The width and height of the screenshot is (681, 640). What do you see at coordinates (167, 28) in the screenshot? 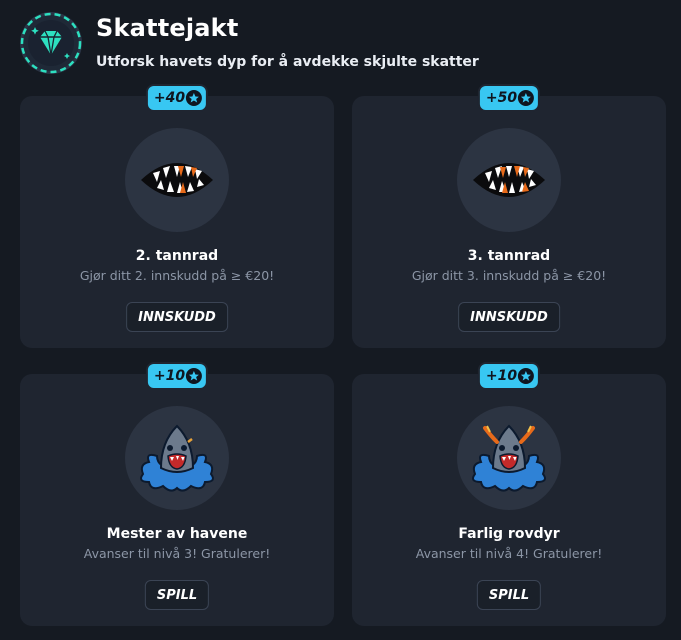
I see `page-title: Skattejakt` at bounding box center [167, 28].